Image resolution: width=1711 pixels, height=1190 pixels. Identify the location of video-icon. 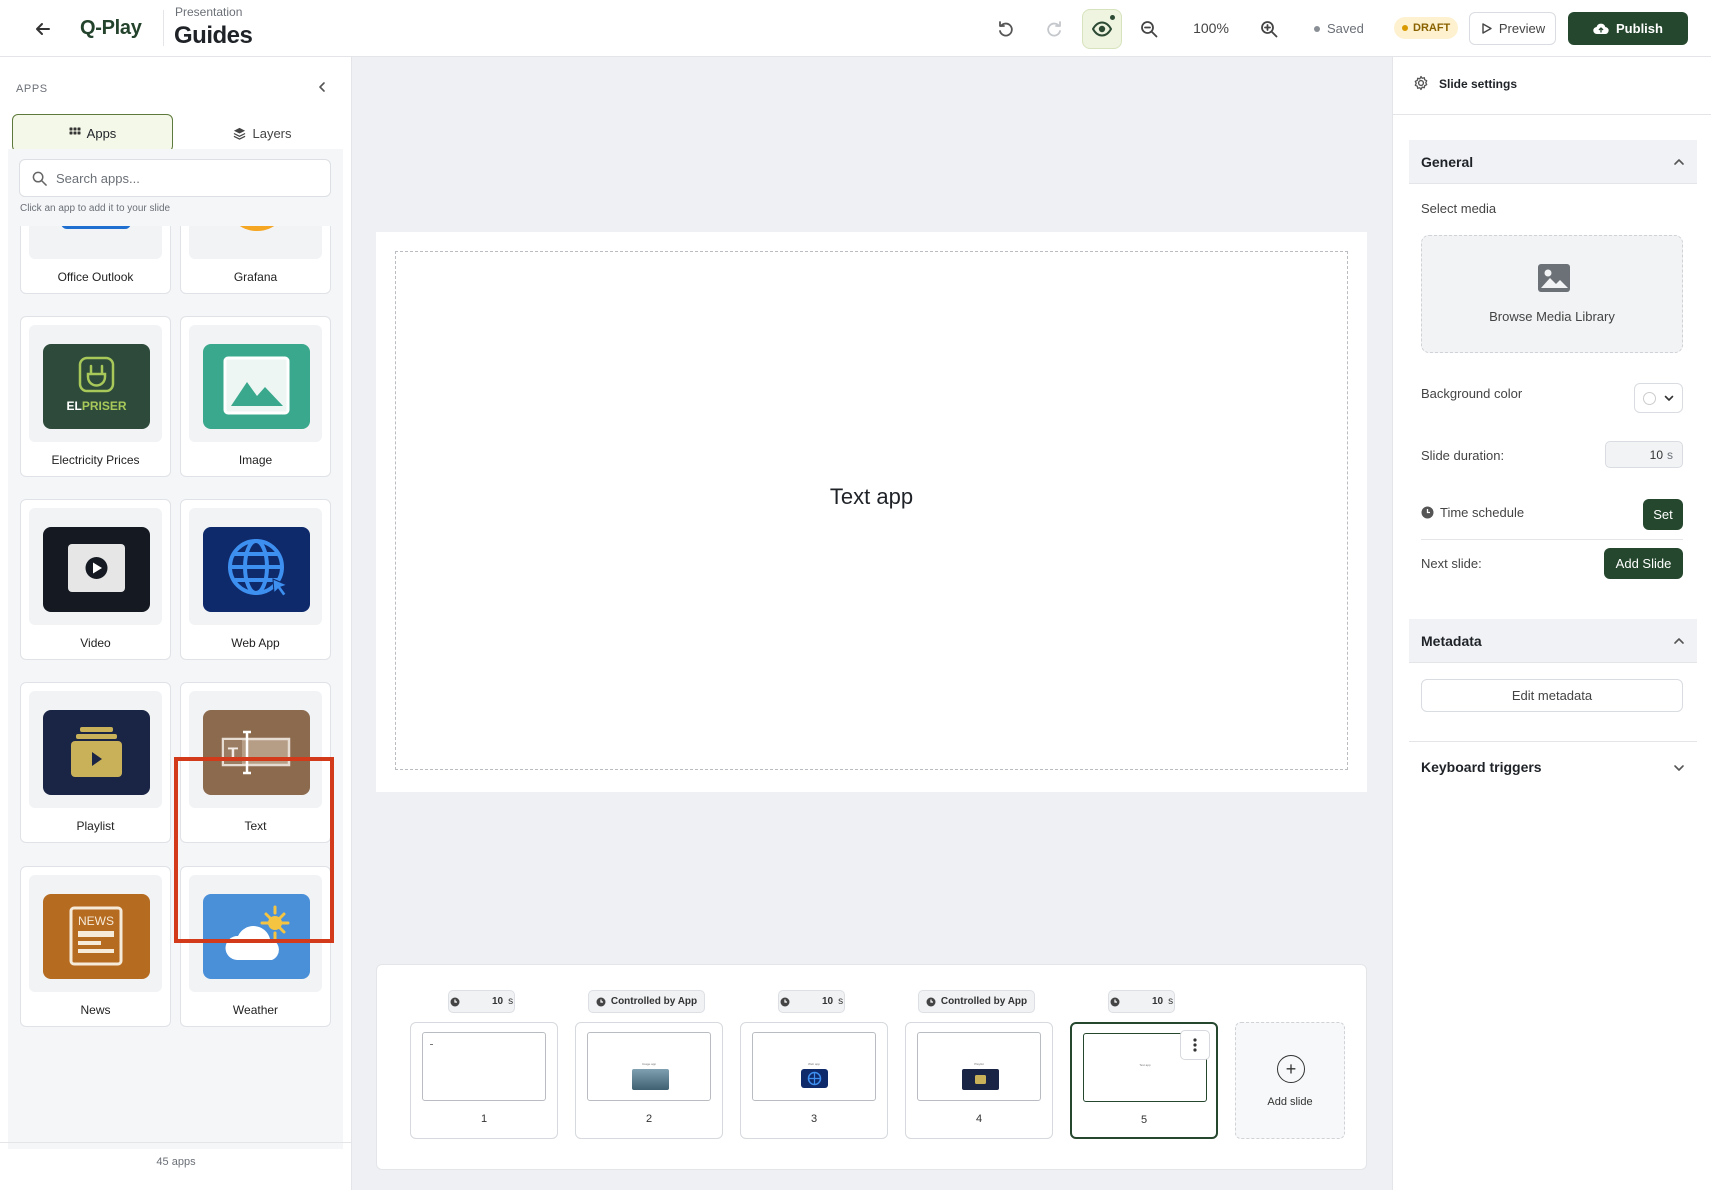
(96, 569).